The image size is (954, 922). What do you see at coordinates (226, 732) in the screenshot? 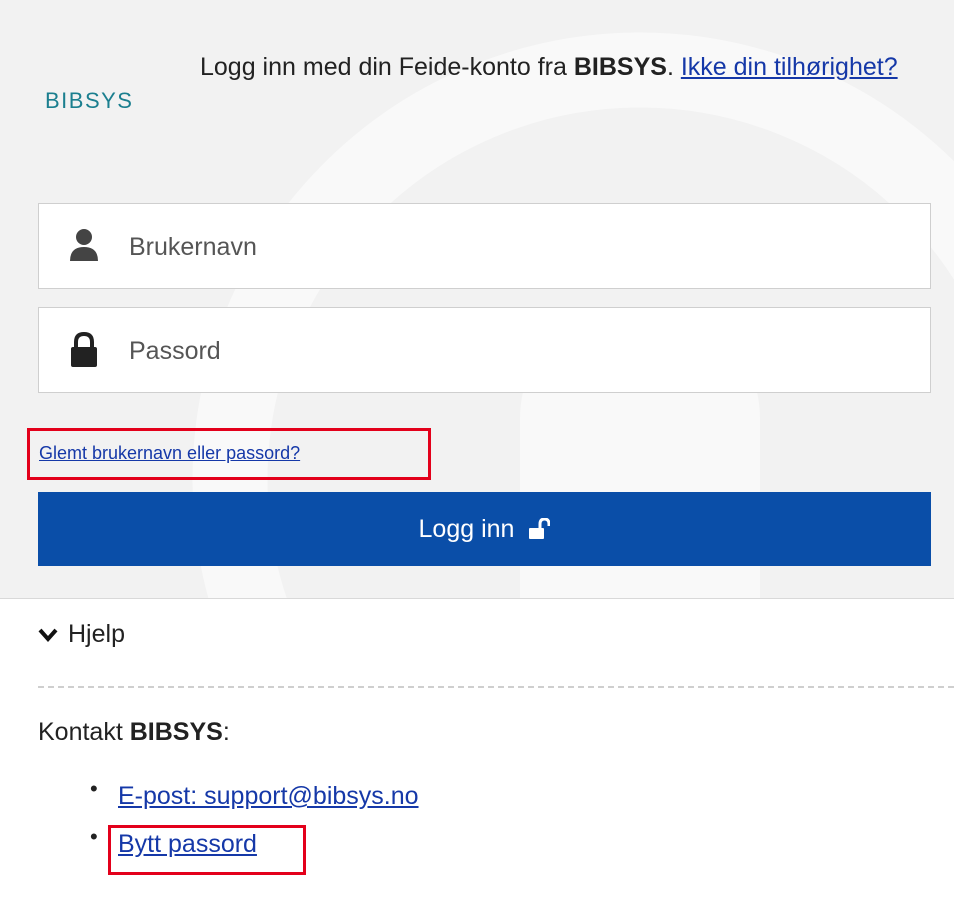
I see `contact-suffix: :` at bounding box center [226, 732].